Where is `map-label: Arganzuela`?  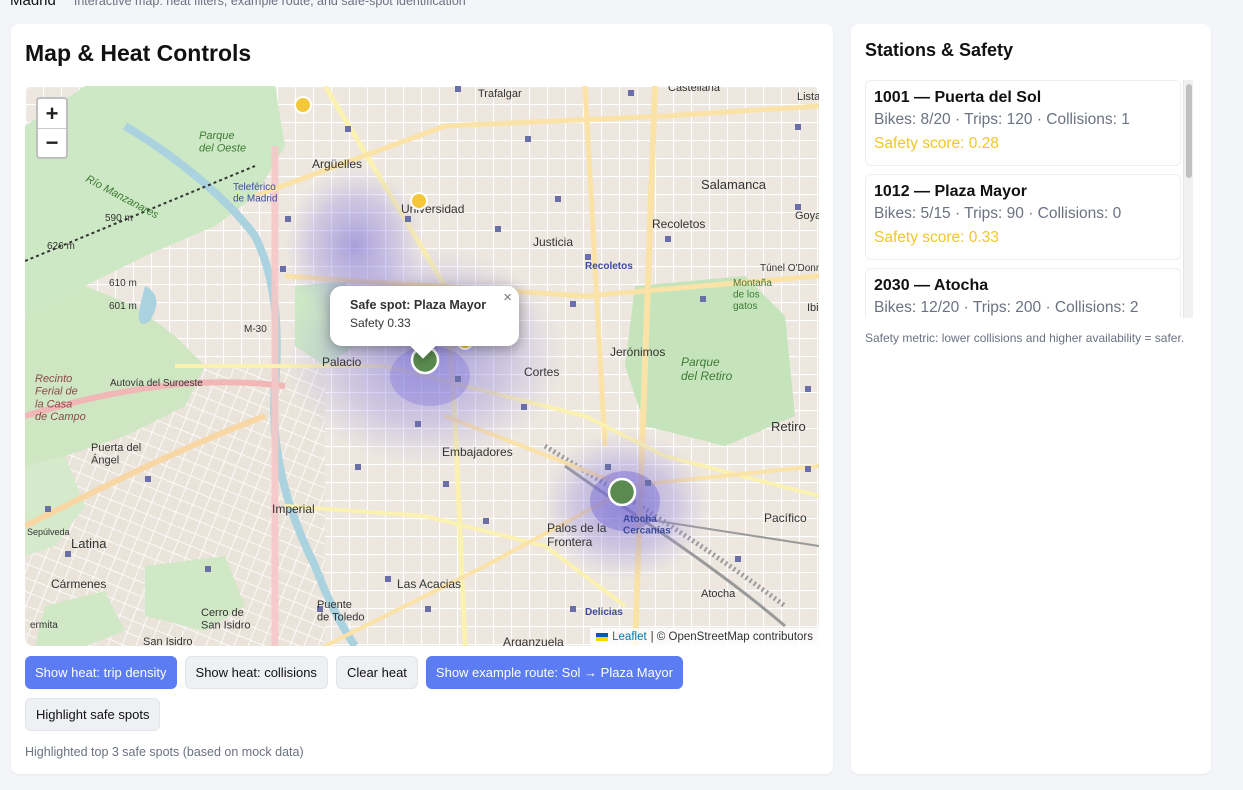 map-label: Arganzuela is located at coordinates (533, 640).